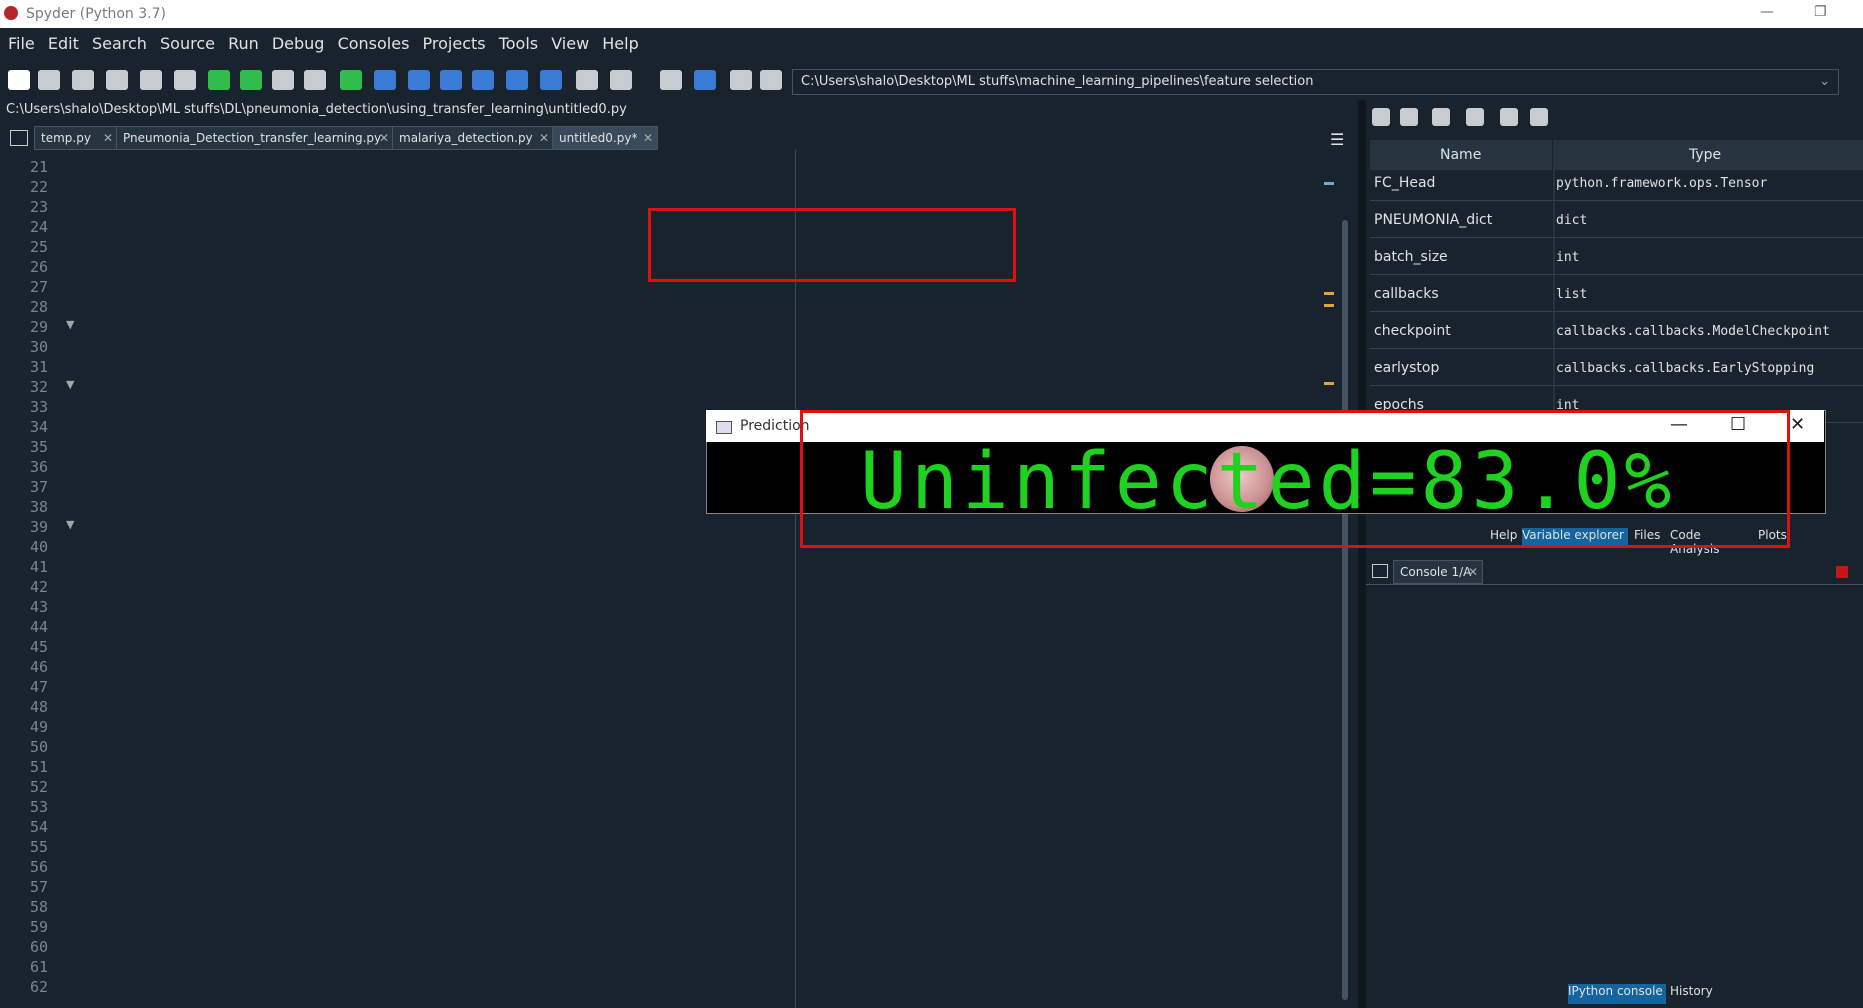  What do you see at coordinates (1842, 572) in the screenshot?
I see `stop-kernel-icon` at bounding box center [1842, 572].